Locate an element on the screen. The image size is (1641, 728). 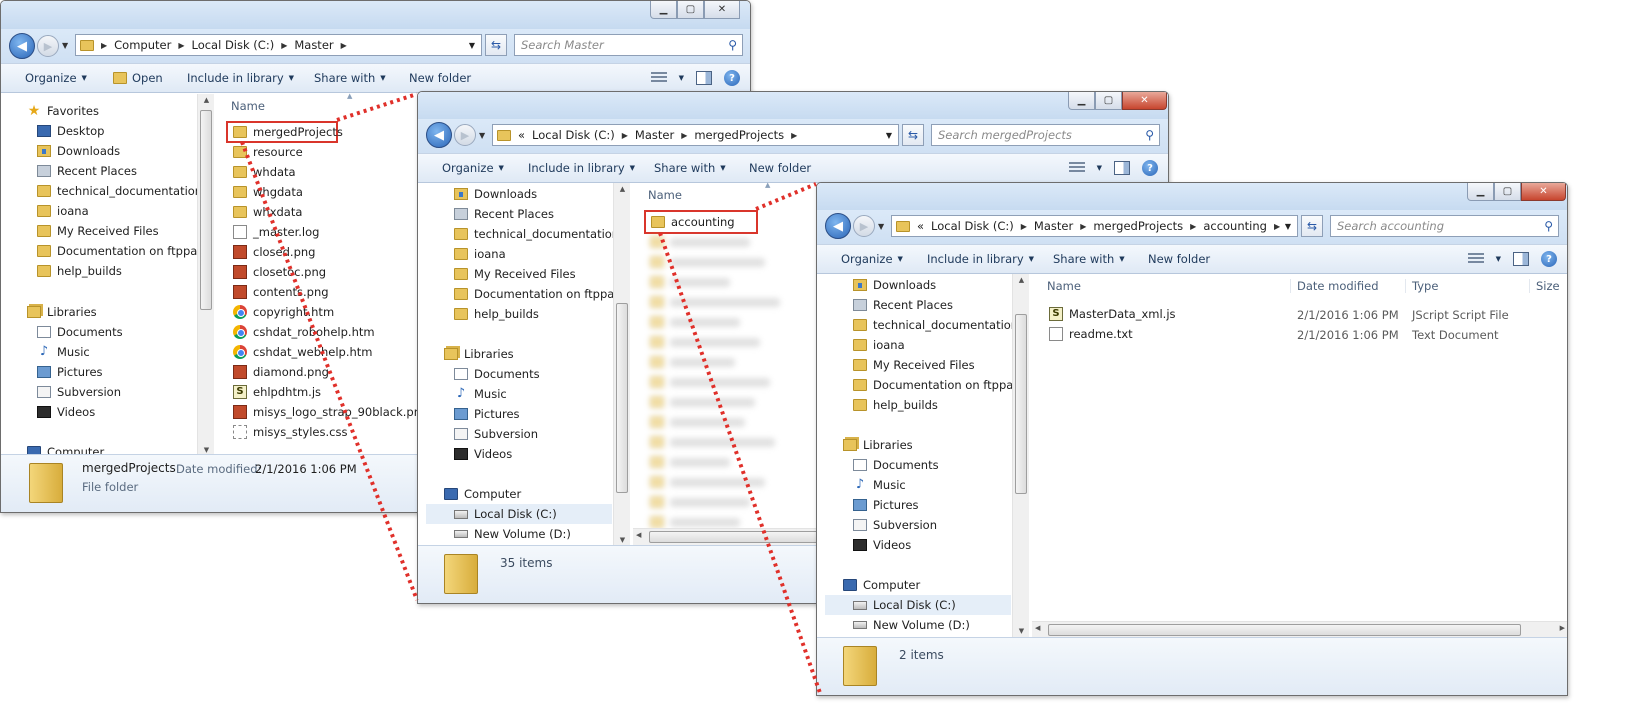
search-input: Search accounting ⚲ is located at coordinates (1444, 226).